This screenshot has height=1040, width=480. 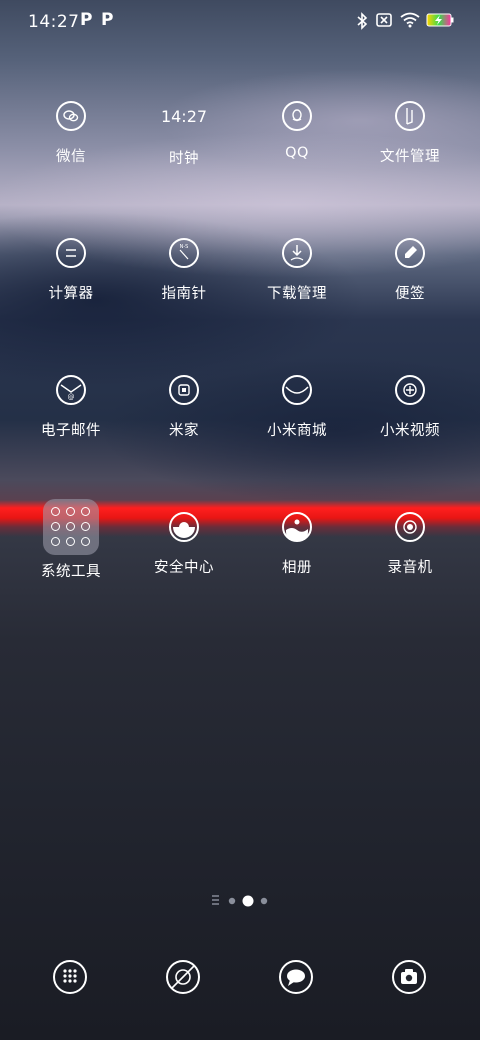 I want to click on app-wechat: 微信, so click(x=71, y=133).